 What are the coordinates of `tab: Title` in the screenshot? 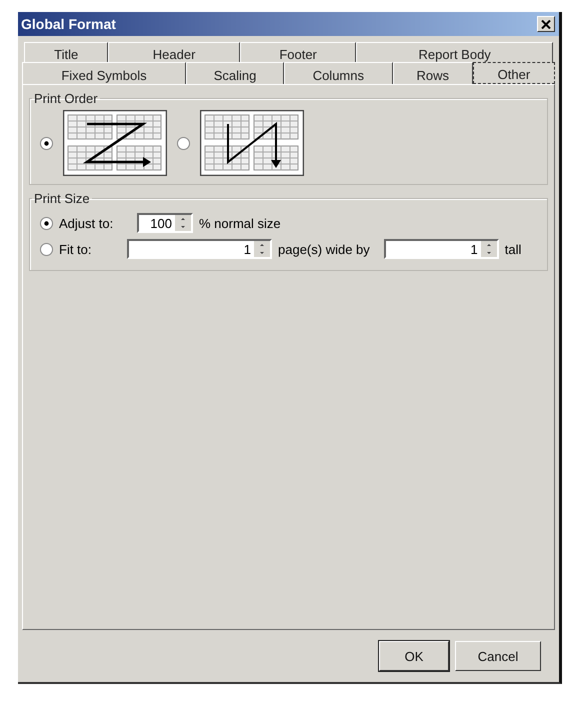 It's located at (66, 52).